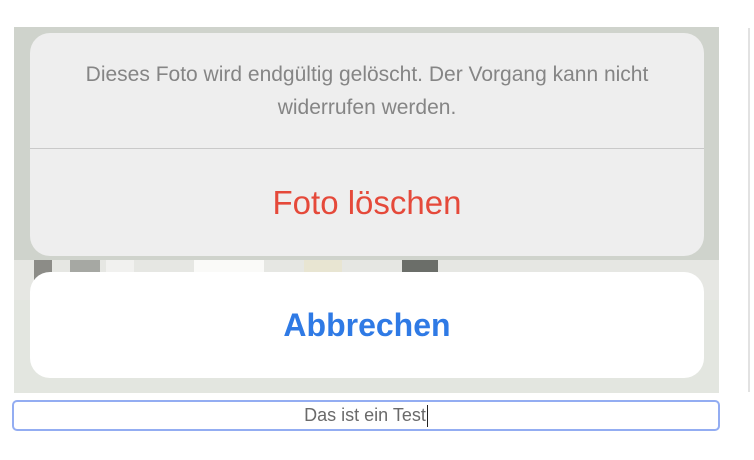  I want to click on text-cursor, so click(427, 415).